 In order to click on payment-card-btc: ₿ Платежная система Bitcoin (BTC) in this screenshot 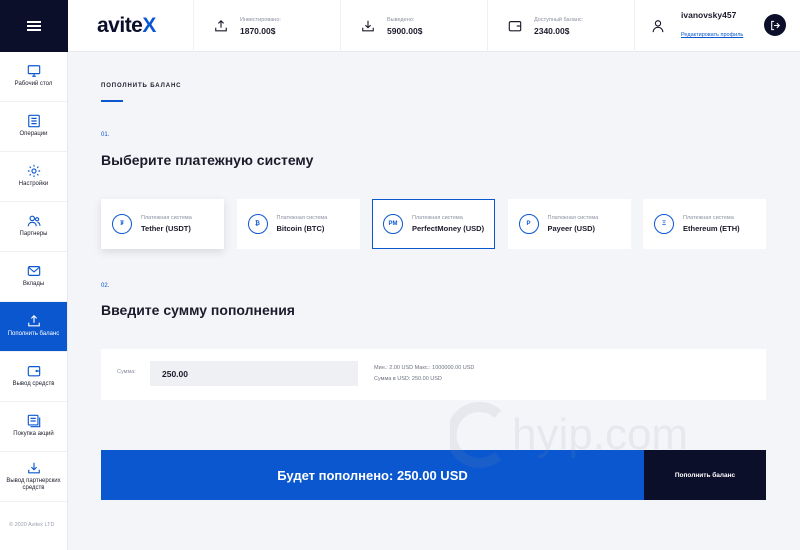, I will do `click(298, 224)`.